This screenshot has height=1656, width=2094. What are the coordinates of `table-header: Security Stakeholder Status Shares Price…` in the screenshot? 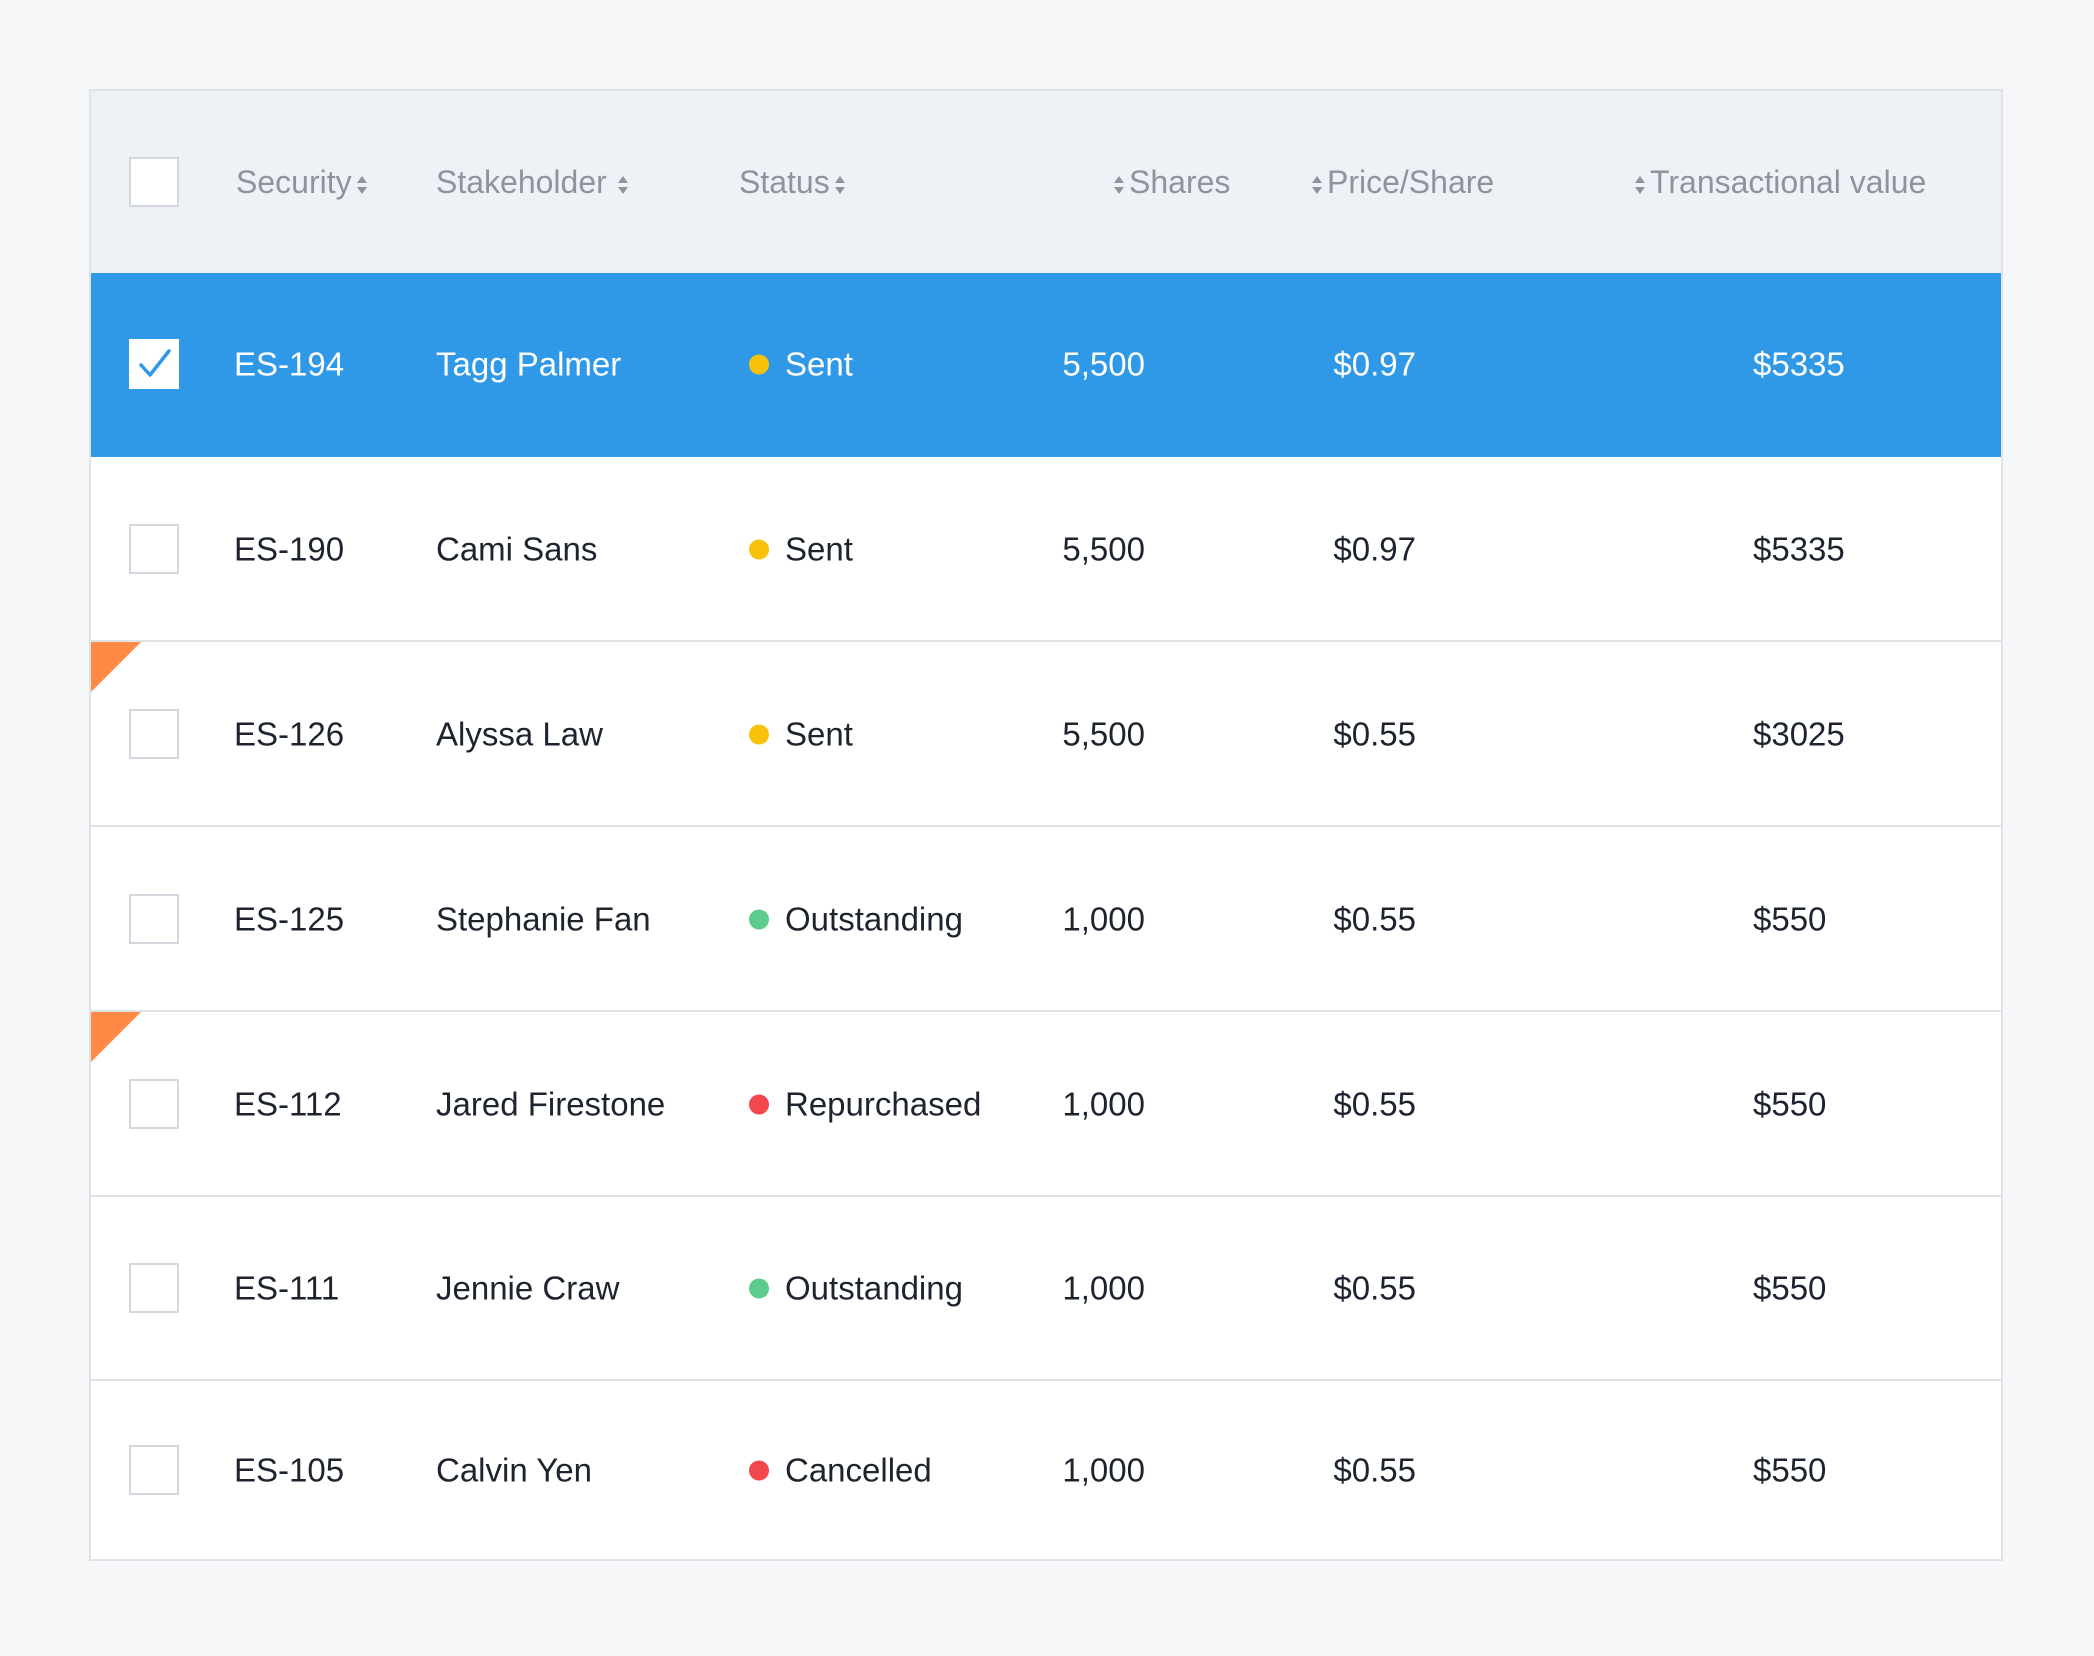 It's located at (1046, 182).